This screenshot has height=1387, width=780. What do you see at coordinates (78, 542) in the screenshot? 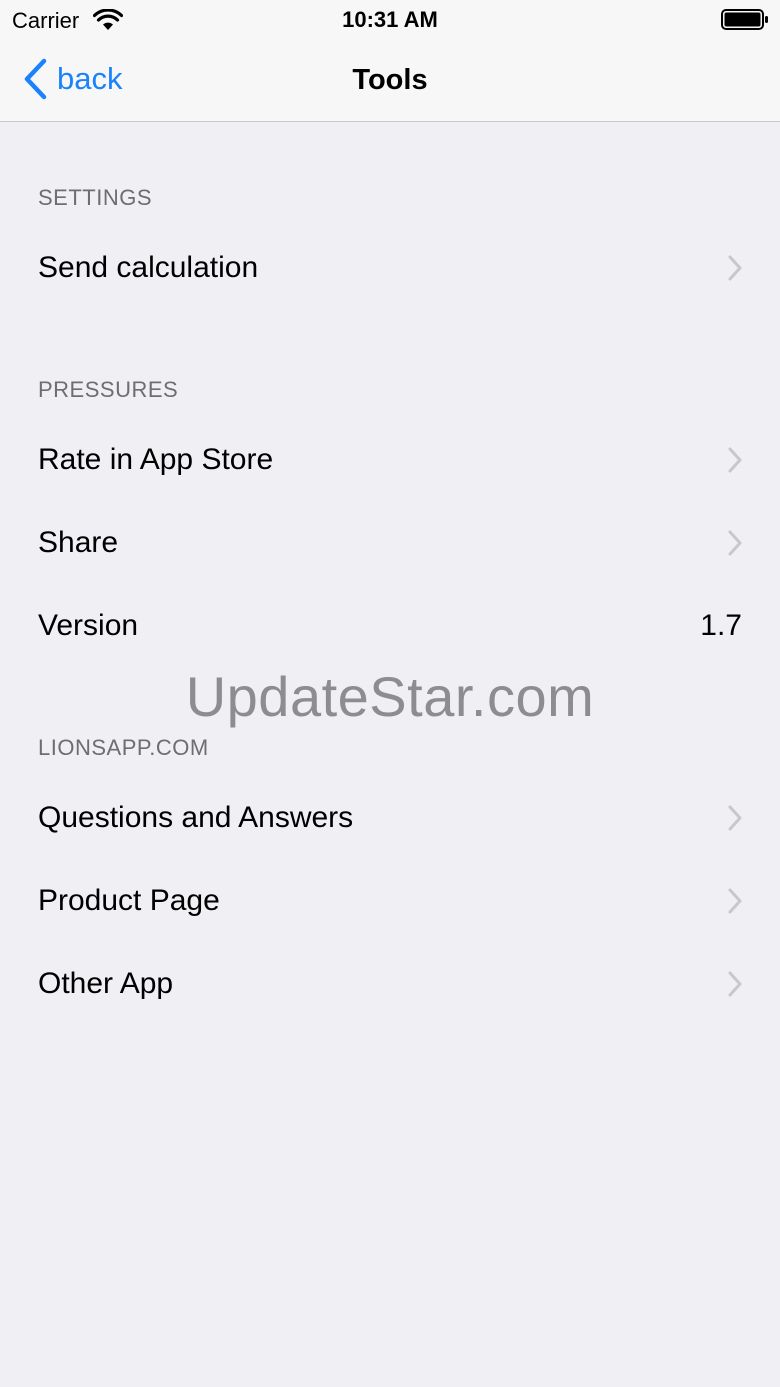
I see `row-label: Share` at bounding box center [78, 542].